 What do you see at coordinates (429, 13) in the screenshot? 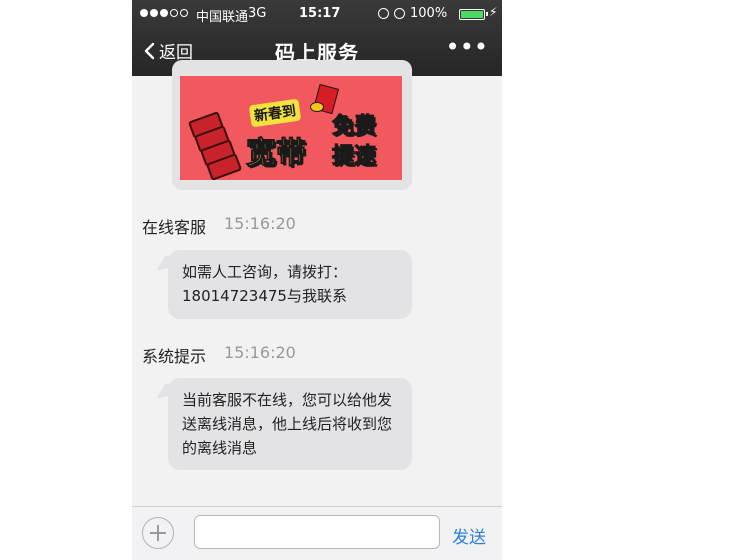
I see `battery-percent: 100%` at bounding box center [429, 13].